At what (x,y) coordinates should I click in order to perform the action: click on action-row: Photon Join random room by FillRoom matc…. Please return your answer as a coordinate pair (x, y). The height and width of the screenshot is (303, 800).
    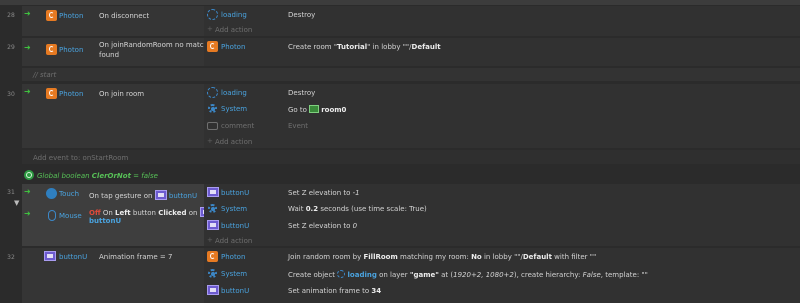
    Looking at the image, I should click on (502, 256).